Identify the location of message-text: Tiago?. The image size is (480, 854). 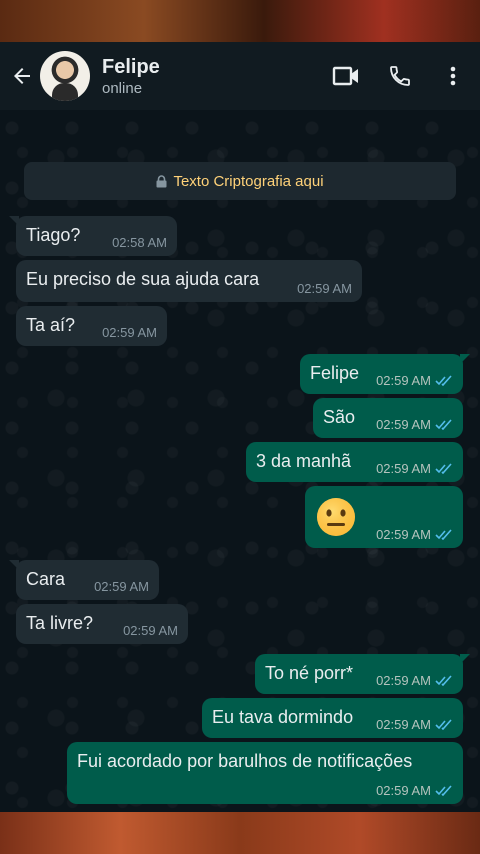
(53, 235).